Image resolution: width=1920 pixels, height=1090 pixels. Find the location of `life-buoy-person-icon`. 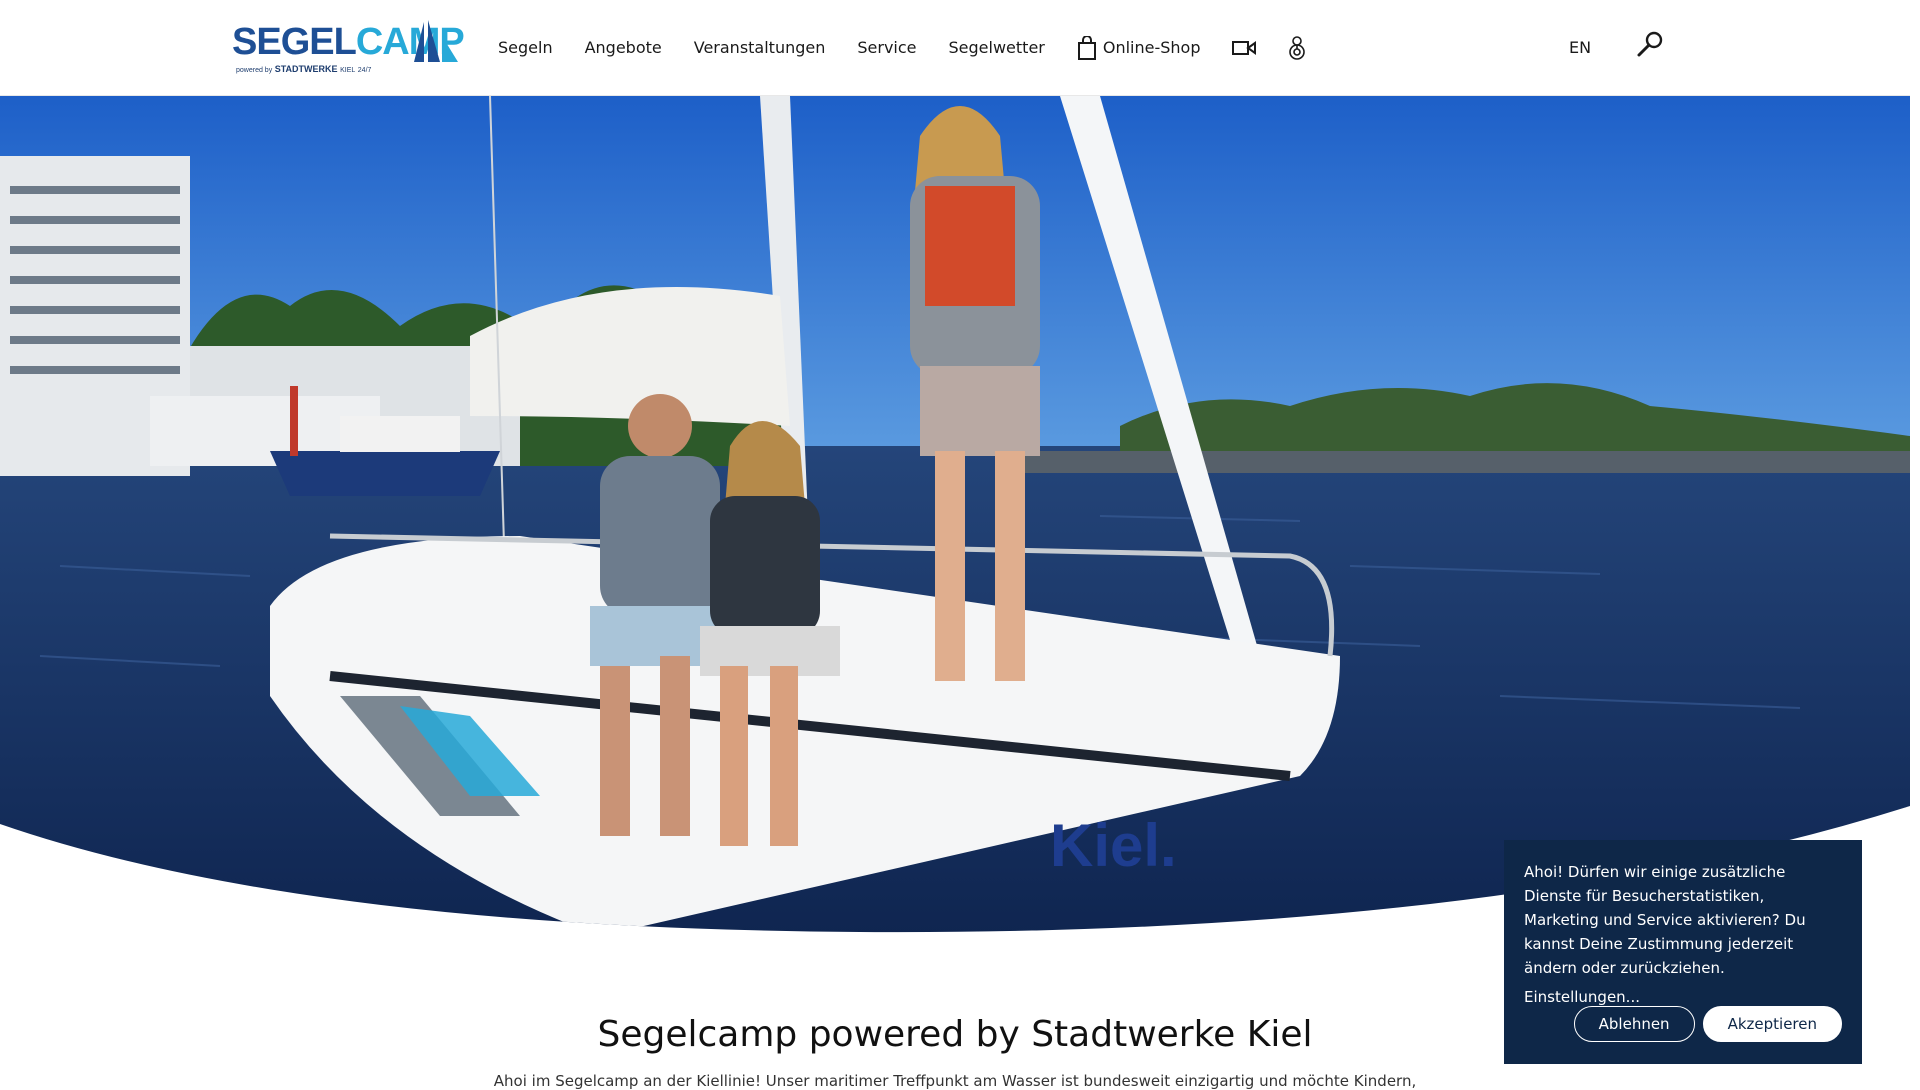

life-buoy-person-icon is located at coordinates (1297, 47).